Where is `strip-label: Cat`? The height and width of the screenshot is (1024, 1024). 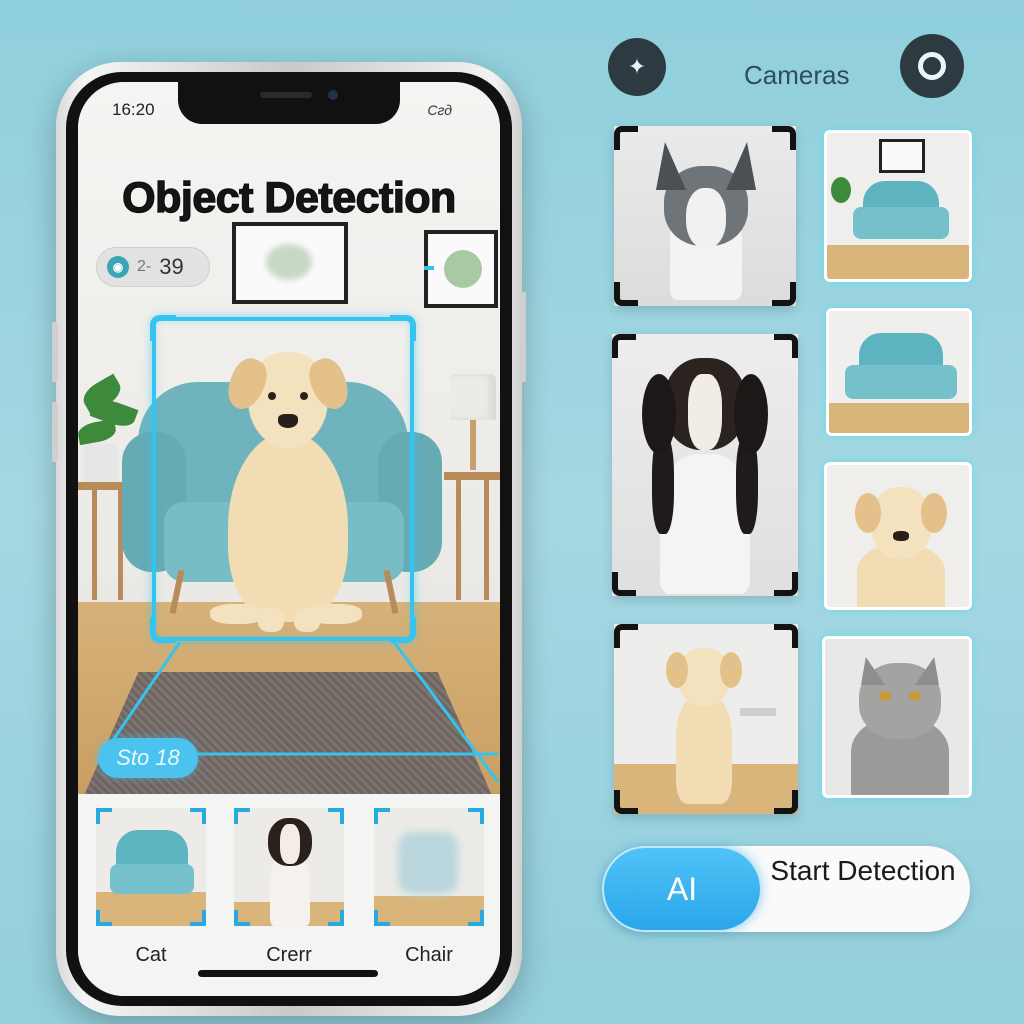
strip-label: Cat is located at coordinates (151, 955).